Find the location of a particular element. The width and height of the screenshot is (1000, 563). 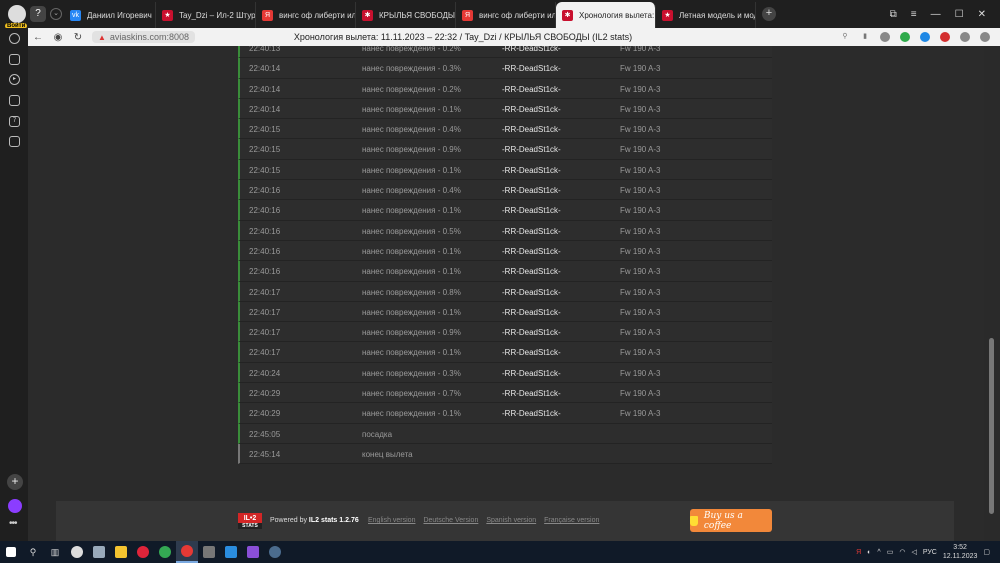

tab-1: ★ Tay_Dzi – Ил-2 Штурмовик is located at coordinates (206, 15).